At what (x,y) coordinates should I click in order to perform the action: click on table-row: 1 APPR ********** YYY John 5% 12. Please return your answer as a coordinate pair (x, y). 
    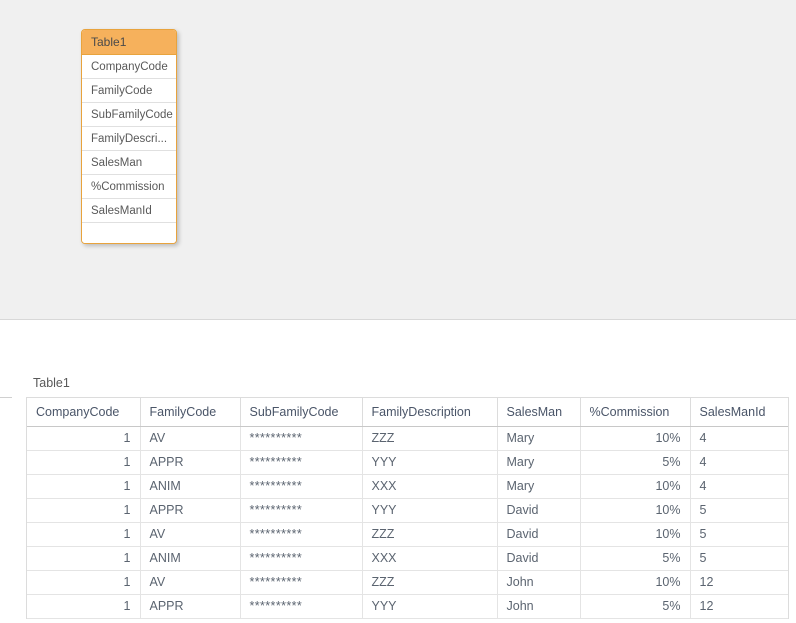
    Looking at the image, I should click on (407, 606).